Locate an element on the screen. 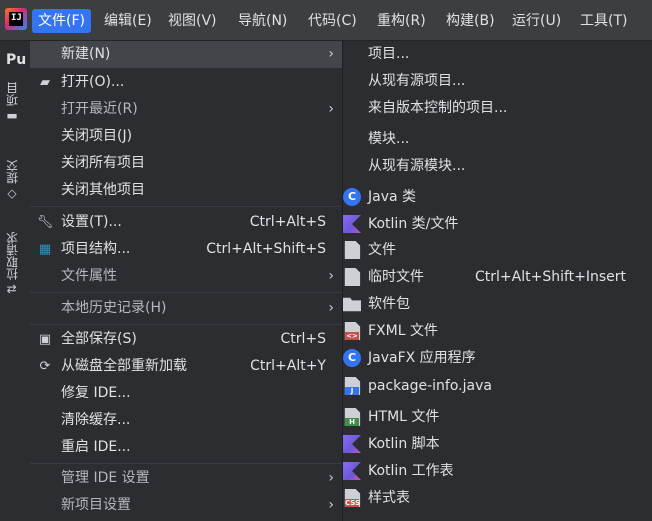  menu-build: 构建(B) is located at coordinates (470, 21).